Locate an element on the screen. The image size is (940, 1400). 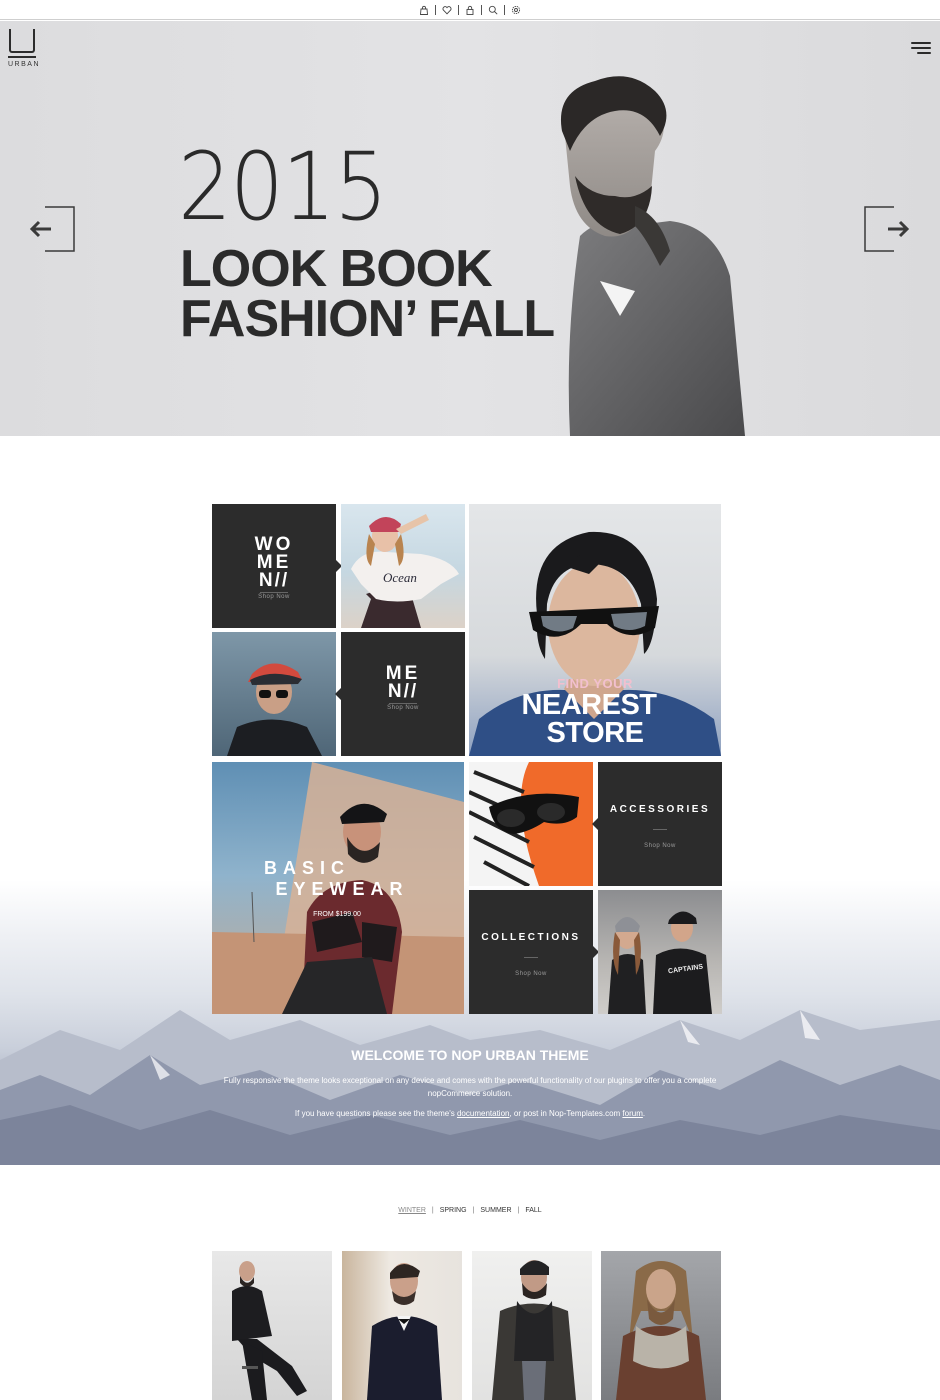
logo: URBAN is located at coordinates (24, 51).